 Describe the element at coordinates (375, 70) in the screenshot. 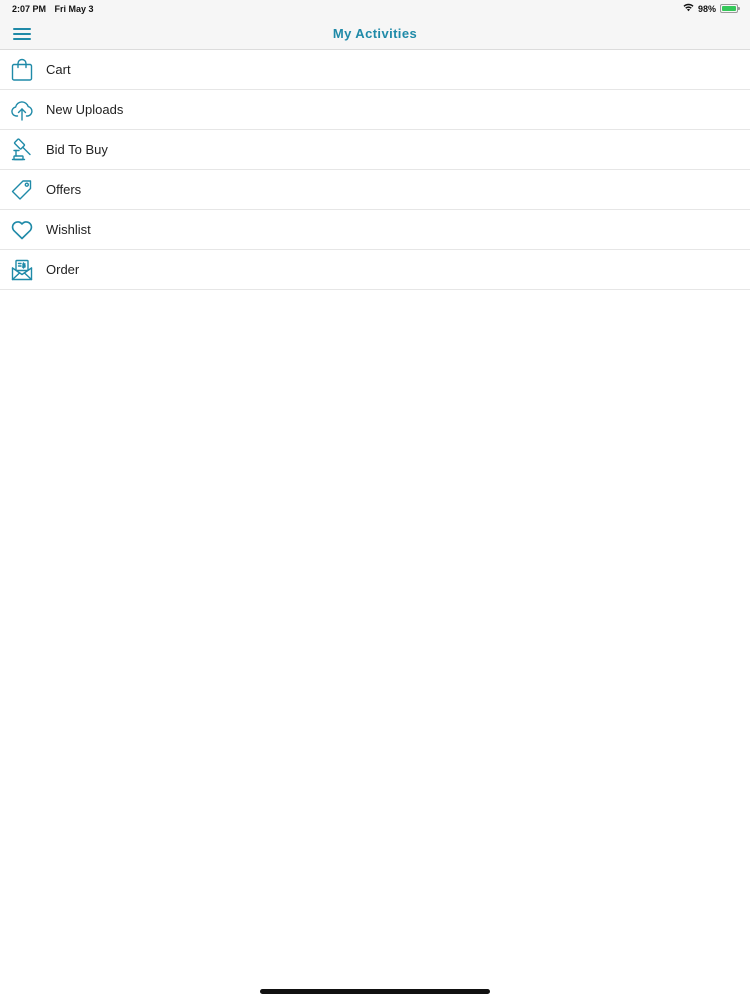

I see `list-item-cart: Cart` at that location.